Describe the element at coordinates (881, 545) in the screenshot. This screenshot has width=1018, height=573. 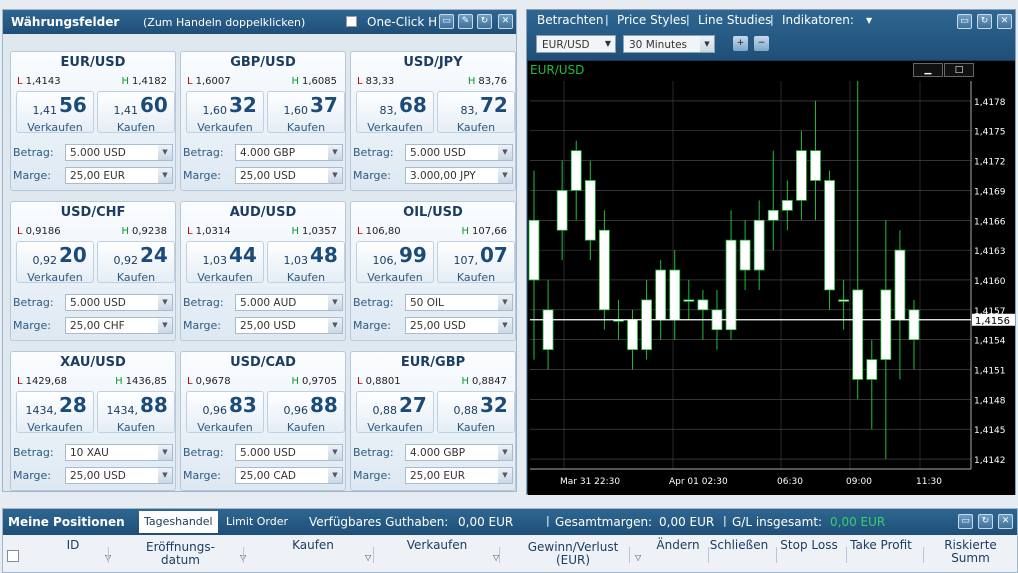
I see `column-header: Take Profit` at that location.